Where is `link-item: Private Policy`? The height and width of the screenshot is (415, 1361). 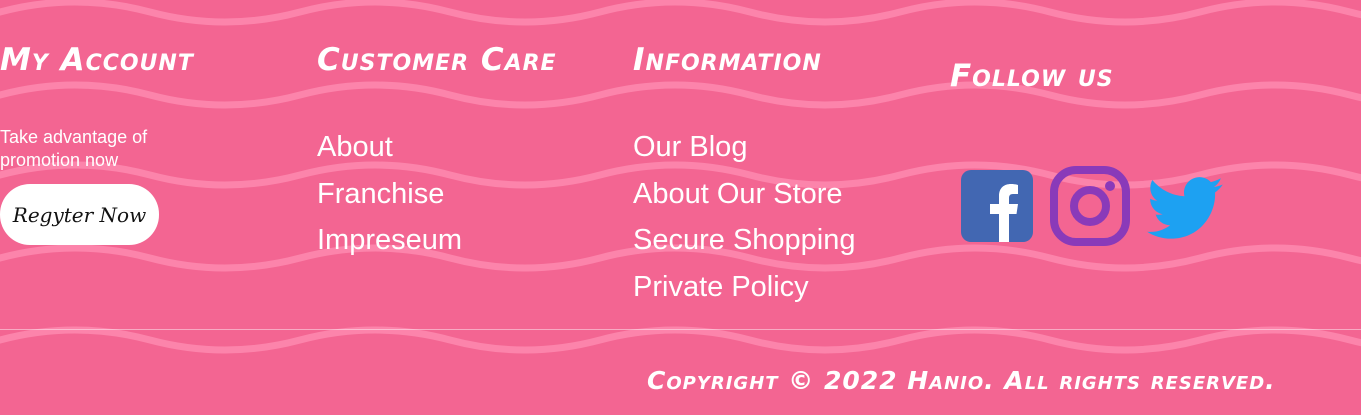 link-item: Private Policy is located at coordinates (744, 287).